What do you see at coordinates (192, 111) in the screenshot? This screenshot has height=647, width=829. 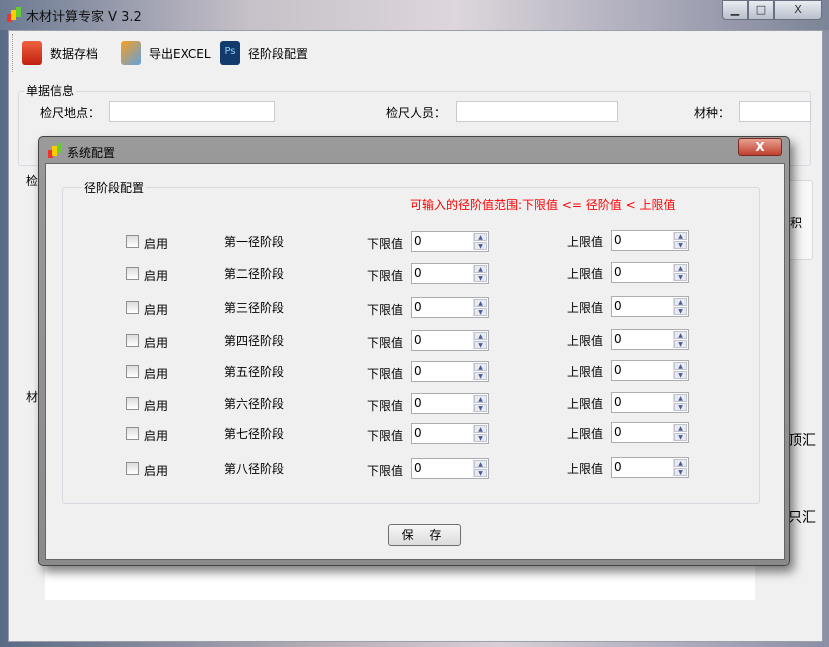 I see `site-input` at bounding box center [192, 111].